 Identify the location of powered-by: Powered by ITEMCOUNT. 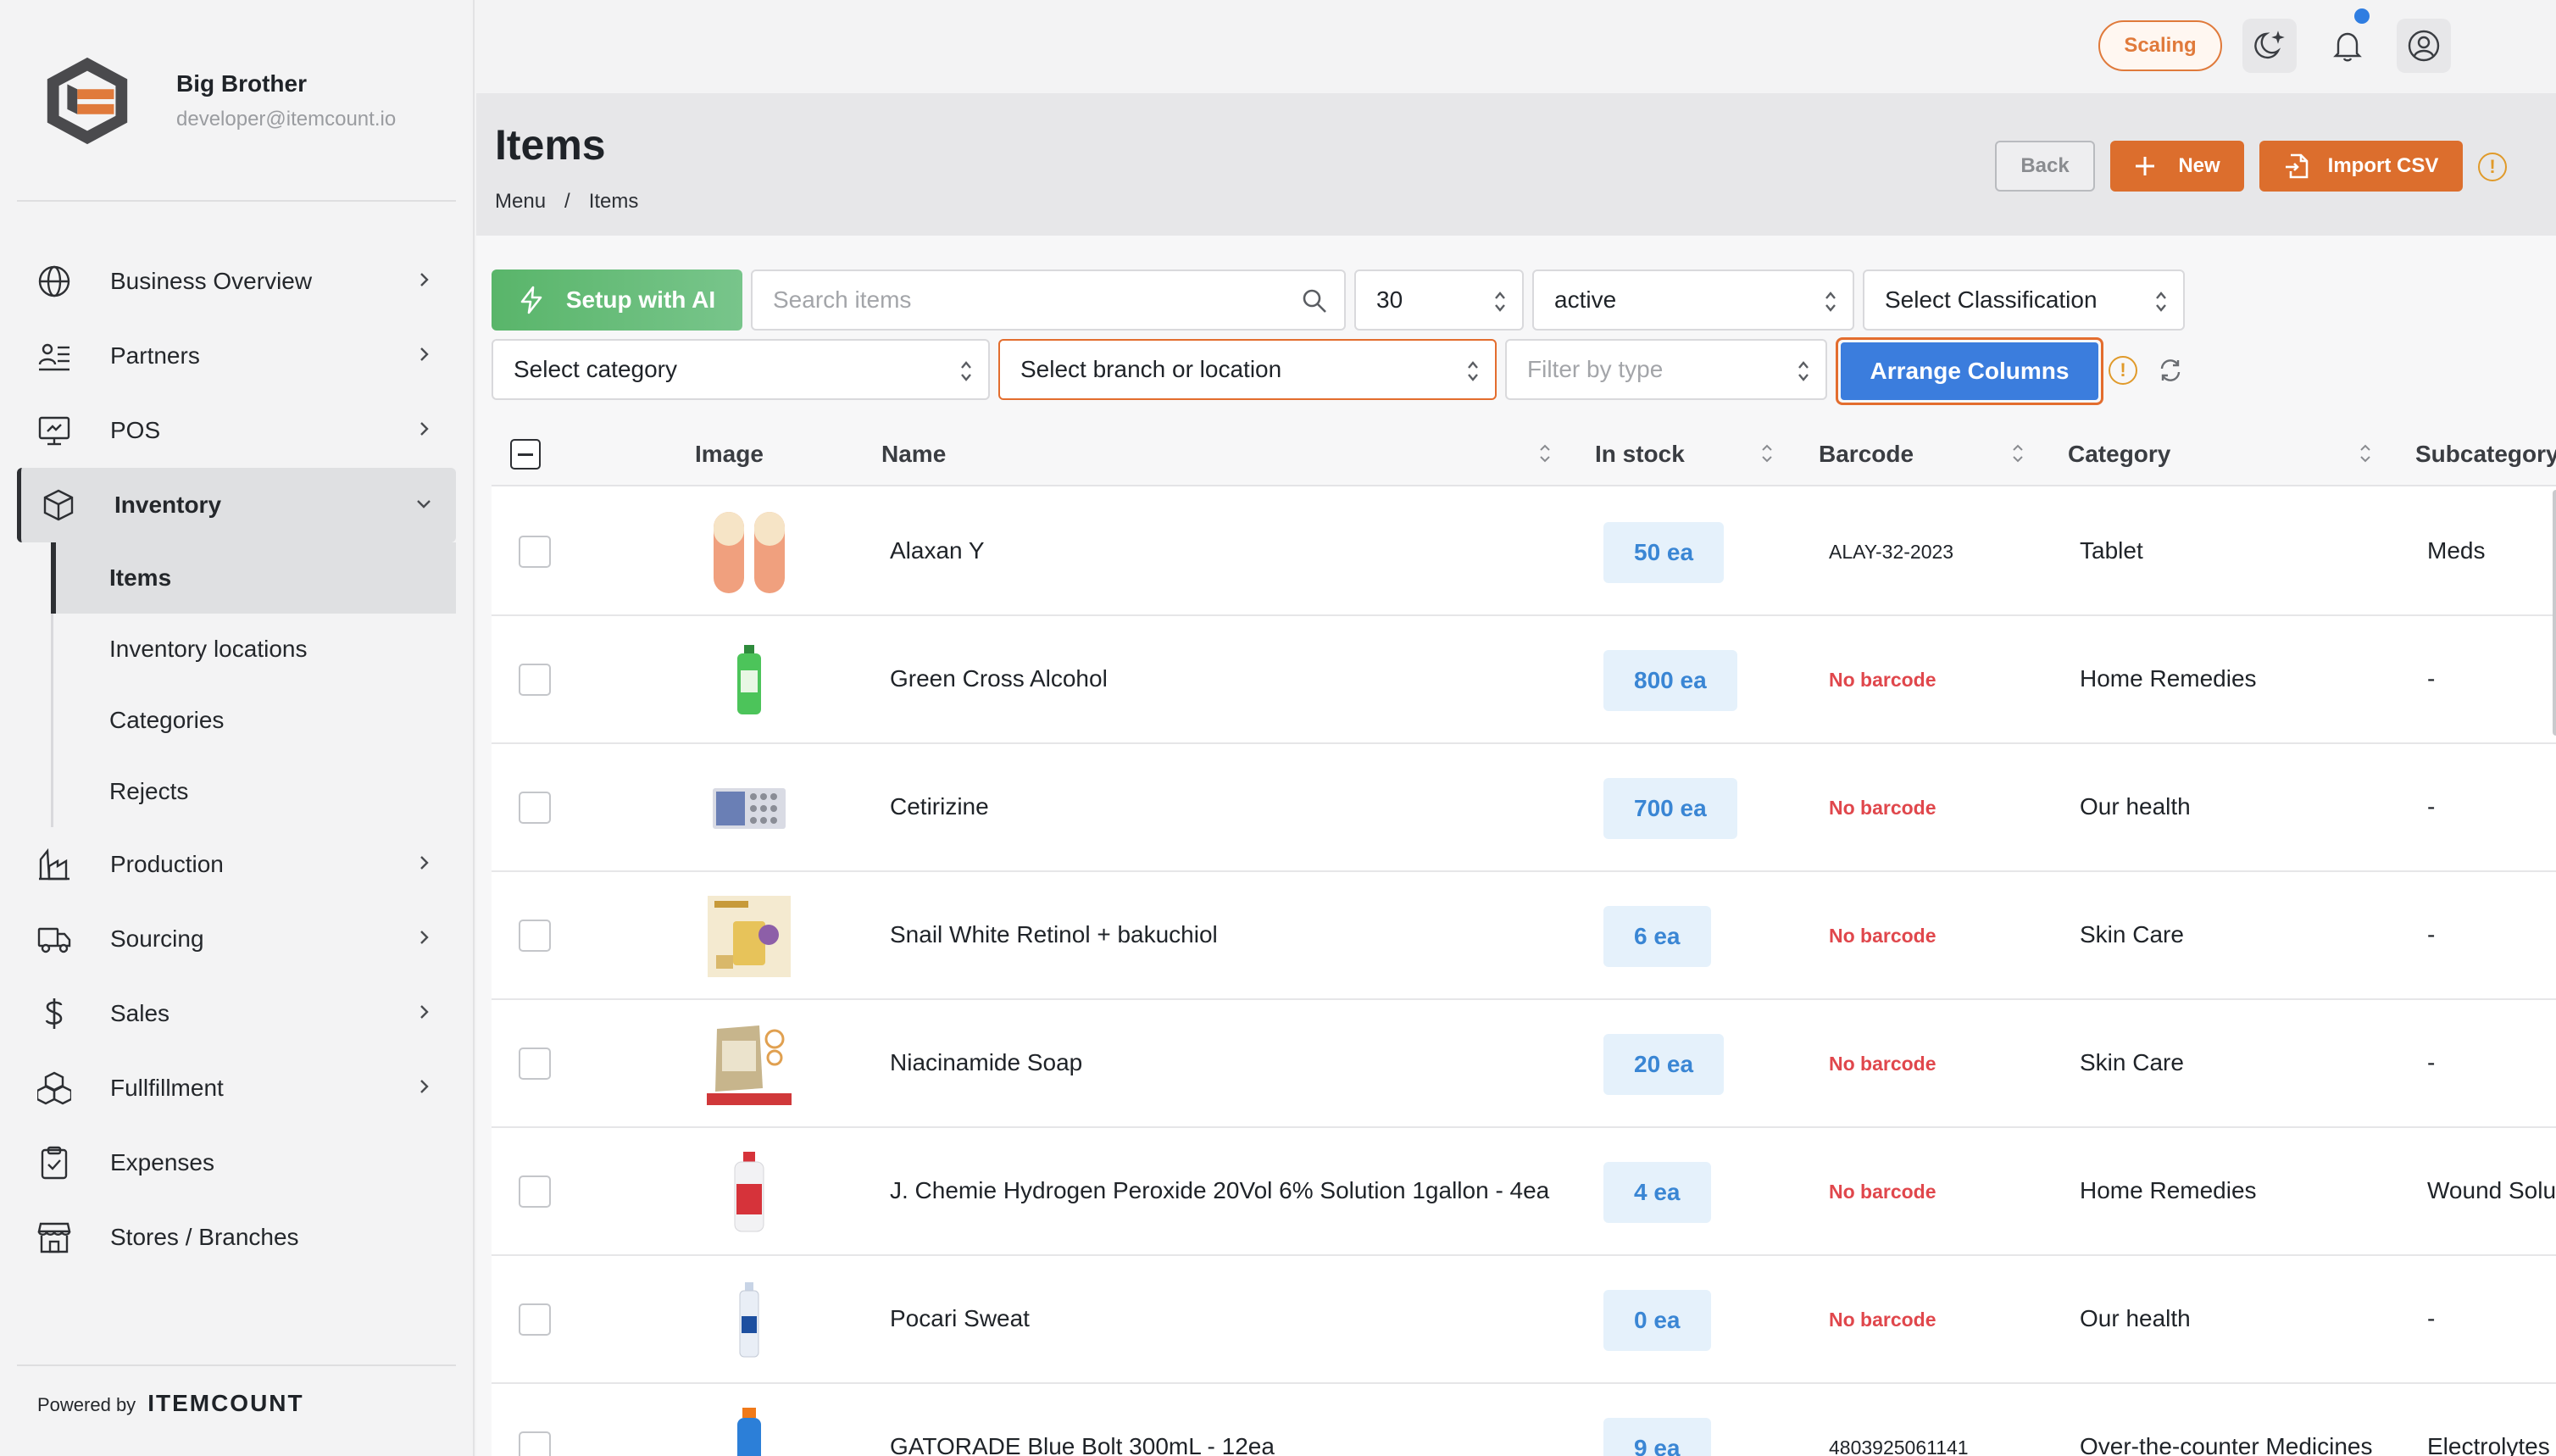
(170, 1404).